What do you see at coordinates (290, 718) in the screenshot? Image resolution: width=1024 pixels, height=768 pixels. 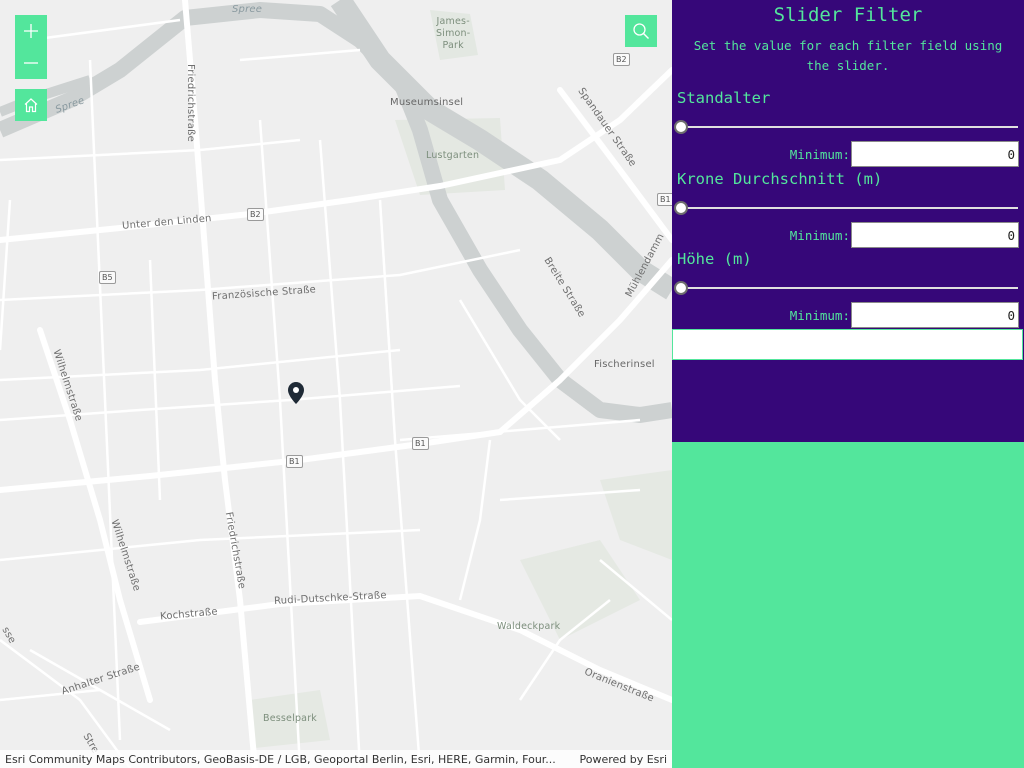 I see `map-label-besselpark: Besselpark` at bounding box center [290, 718].